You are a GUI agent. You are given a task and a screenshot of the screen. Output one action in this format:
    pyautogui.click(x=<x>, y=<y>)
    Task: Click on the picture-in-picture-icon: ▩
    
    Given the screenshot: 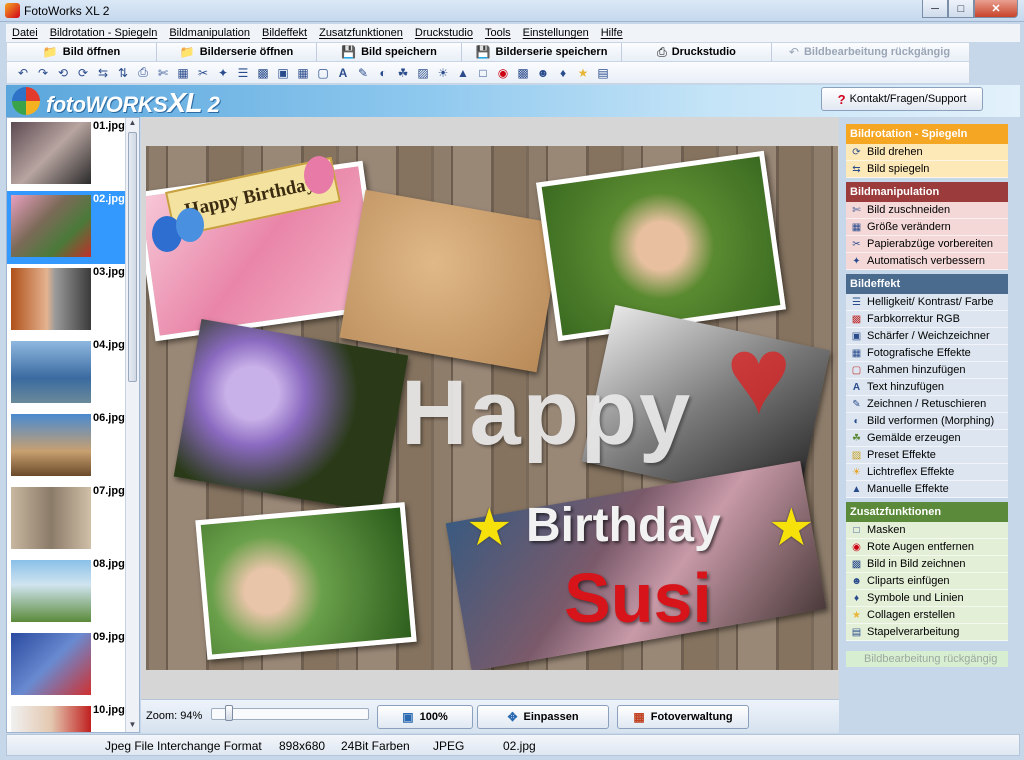 What is the action you would take?
    pyautogui.click(x=523, y=73)
    